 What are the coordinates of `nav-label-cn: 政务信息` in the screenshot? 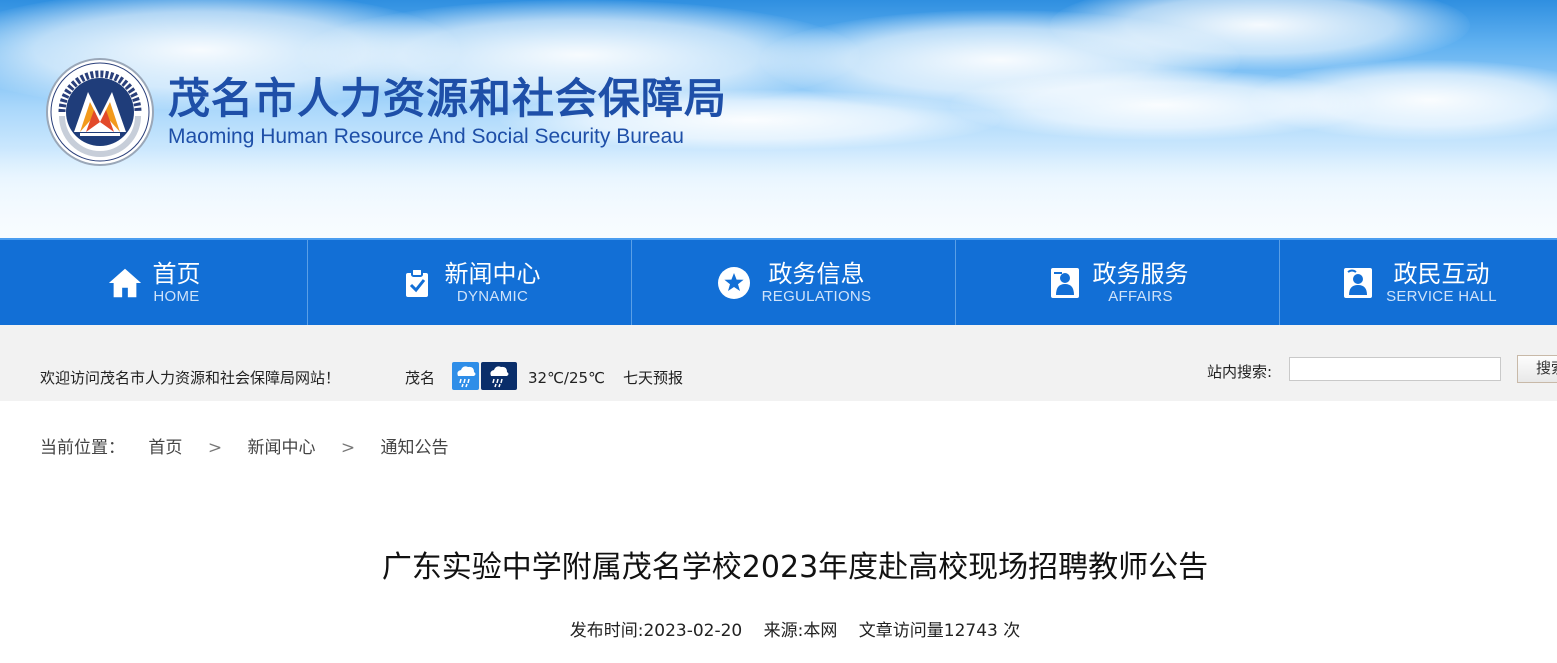 It's located at (816, 273).